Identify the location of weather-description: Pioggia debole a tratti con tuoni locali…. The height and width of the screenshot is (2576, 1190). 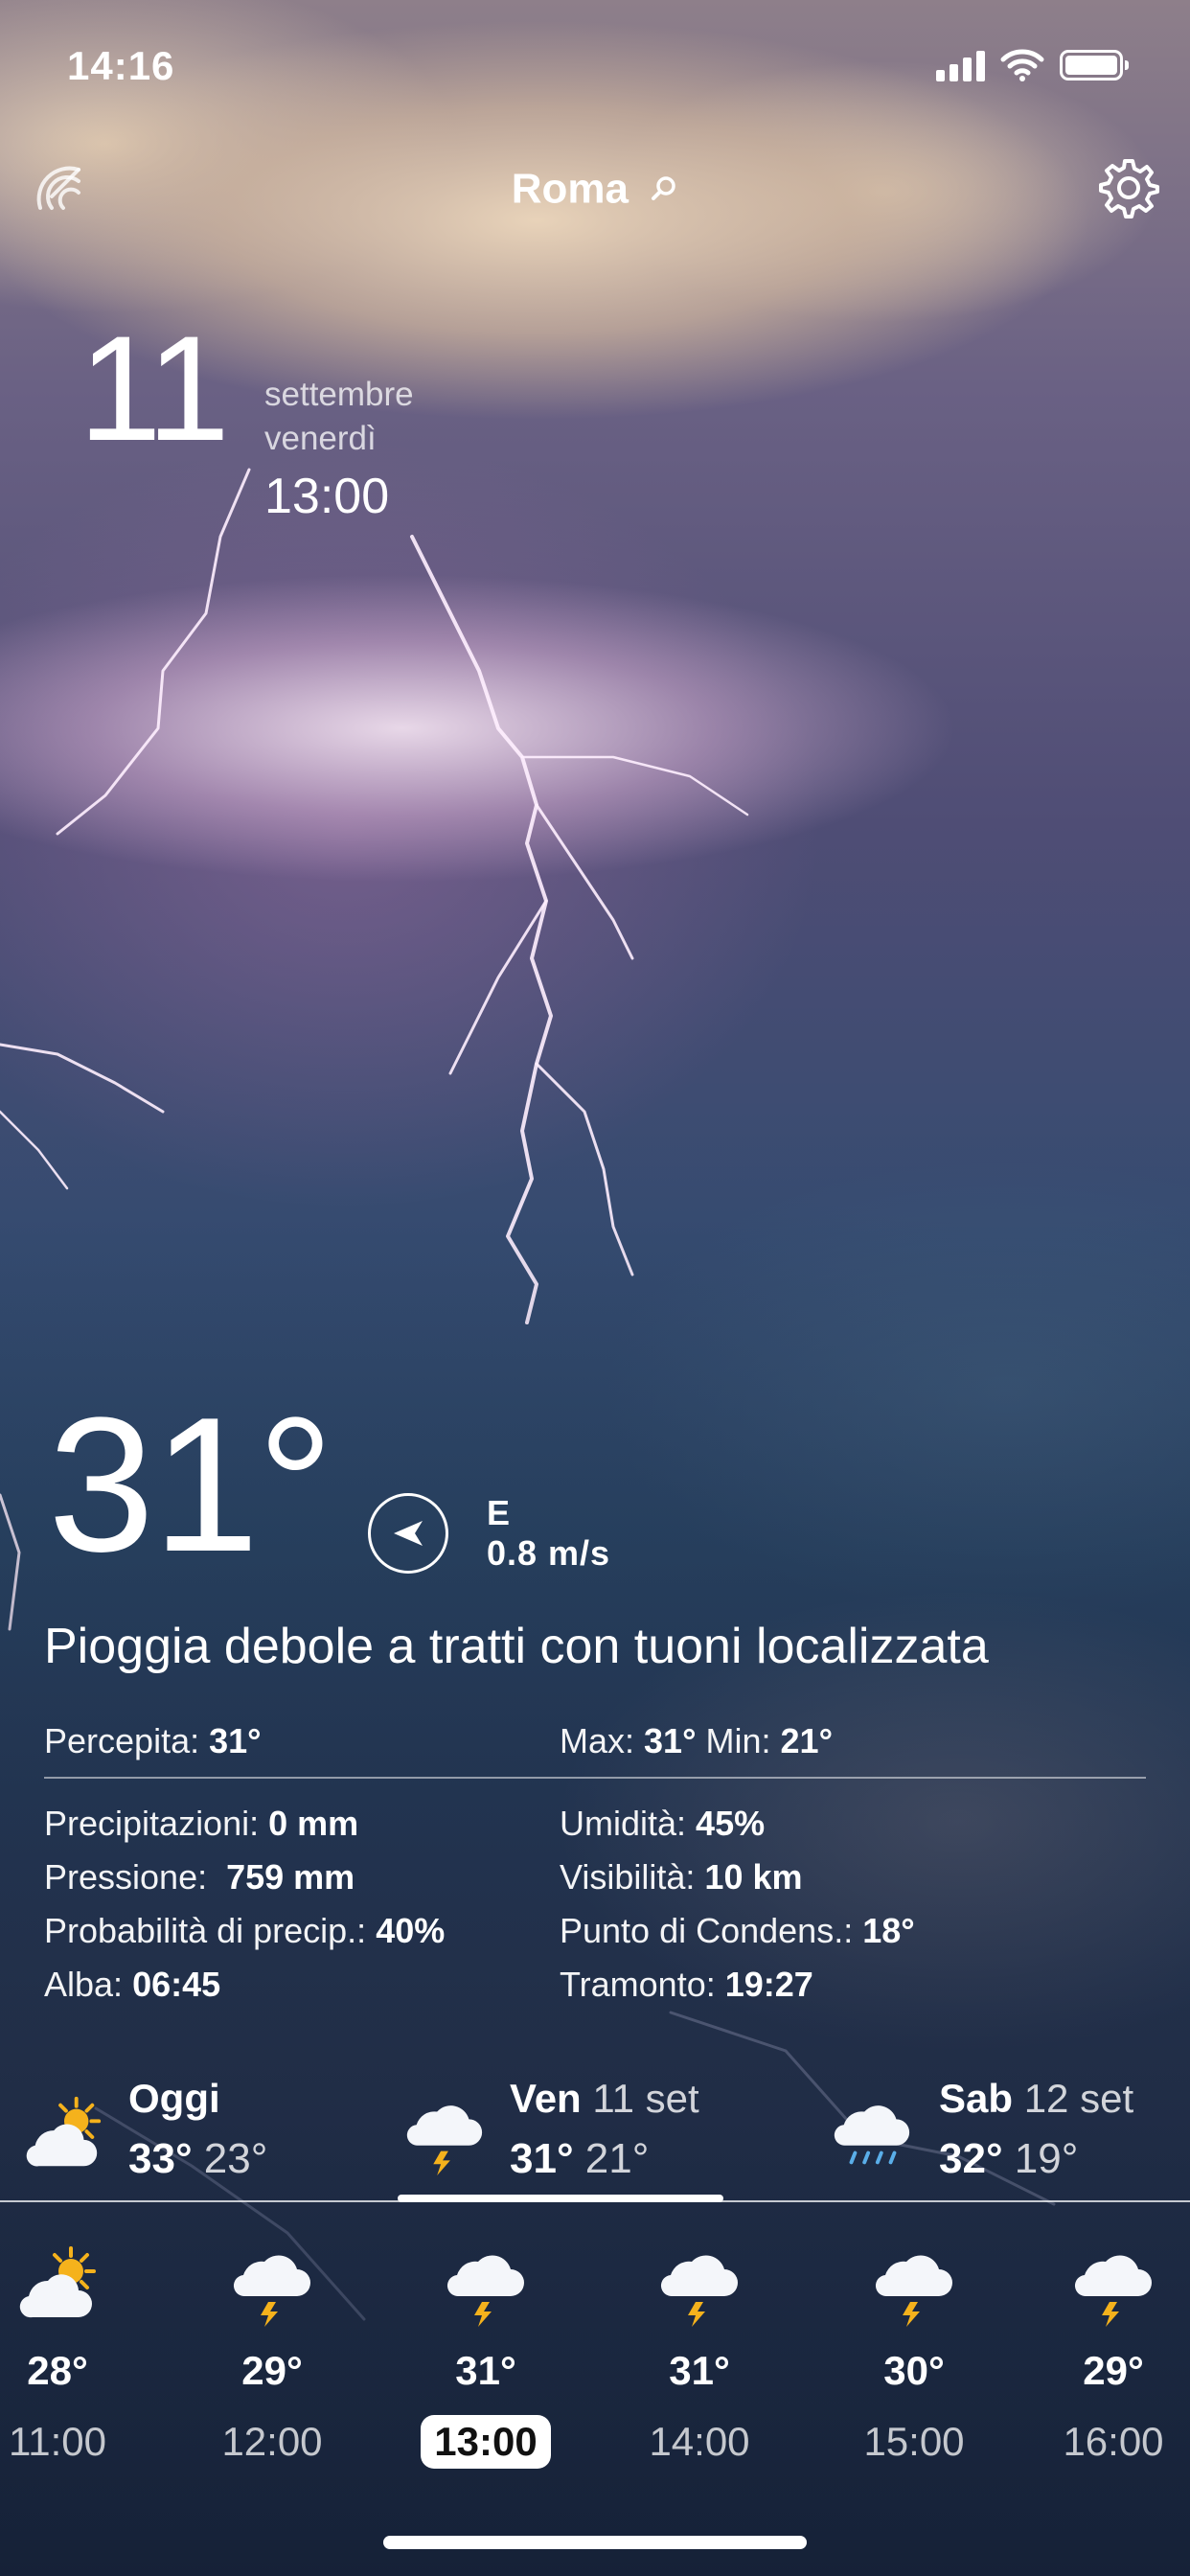
(516, 1646).